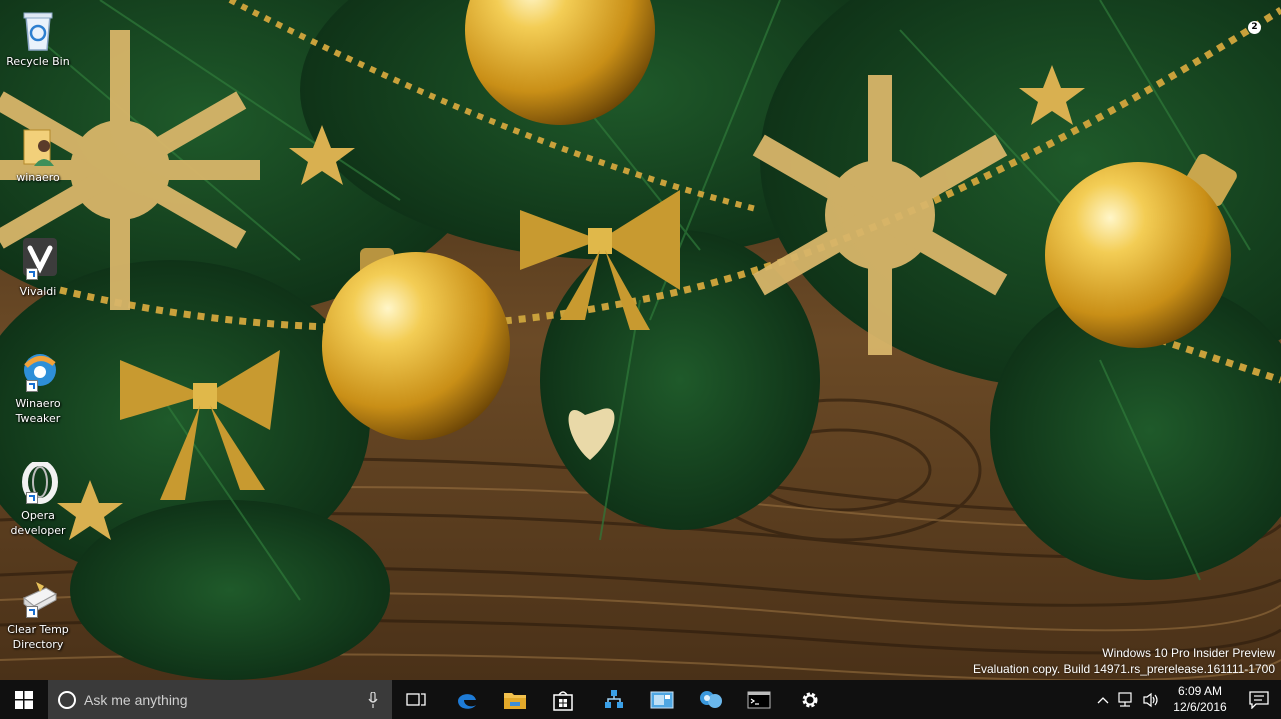 This screenshot has height=719, width=1281. I want to click on watermark-edition: Windows 10 Pro Insider Preview, so click(1188, 653).